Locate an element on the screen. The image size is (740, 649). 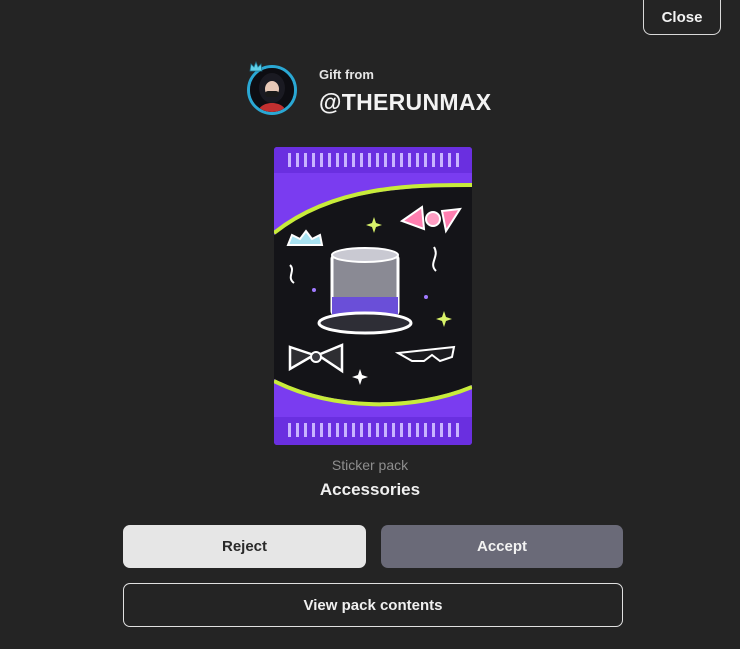
gift-from-label: Gift from is located at coordinates (346, 74).